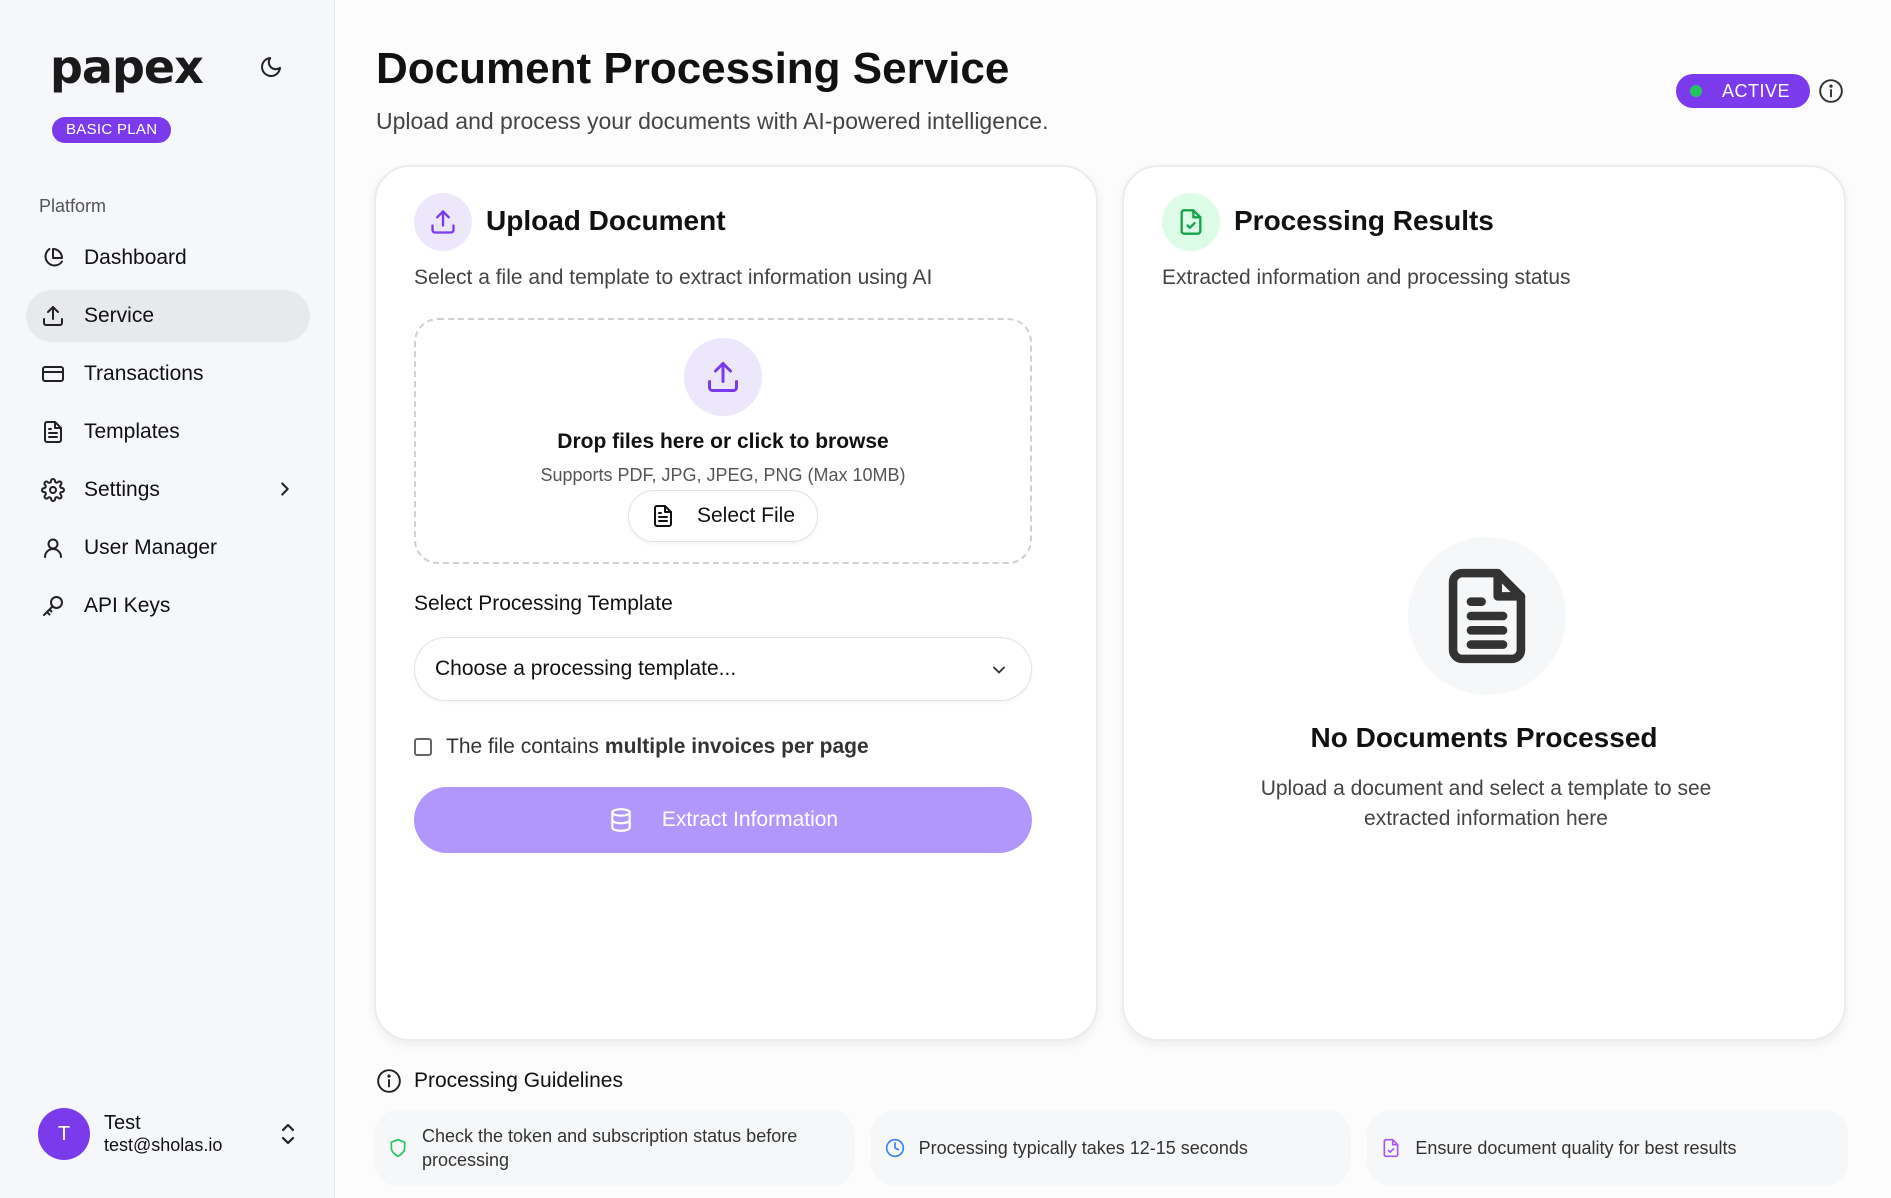 The height and width of the screenshot is (1198, 1891). I want to click on sidebar-item-label: Dashboard, so click(135, 257).